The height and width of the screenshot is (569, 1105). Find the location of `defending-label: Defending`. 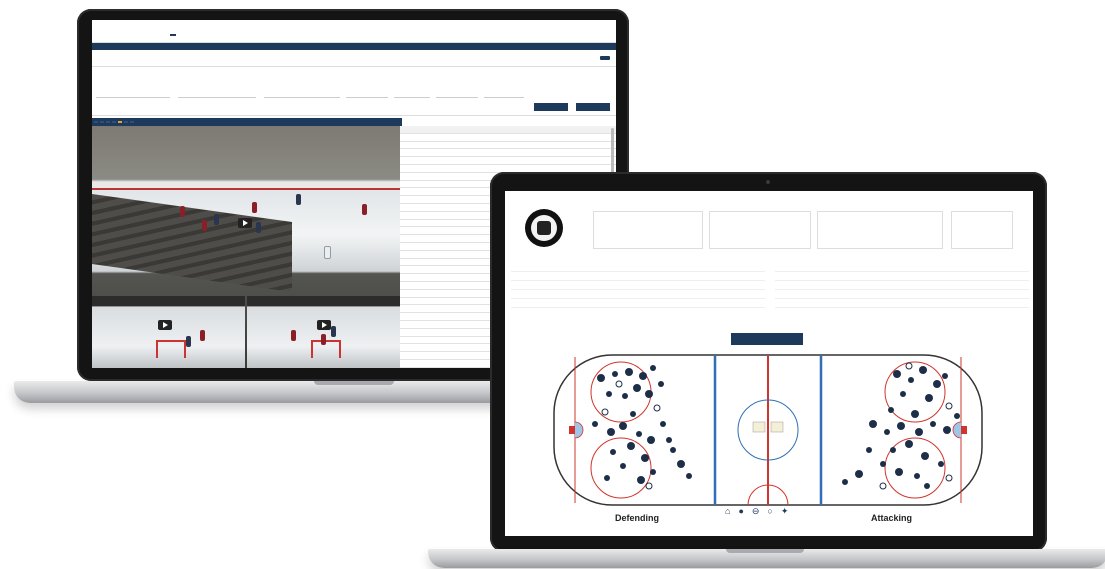

defending-label: Defending is located at coordinates (637, 518).